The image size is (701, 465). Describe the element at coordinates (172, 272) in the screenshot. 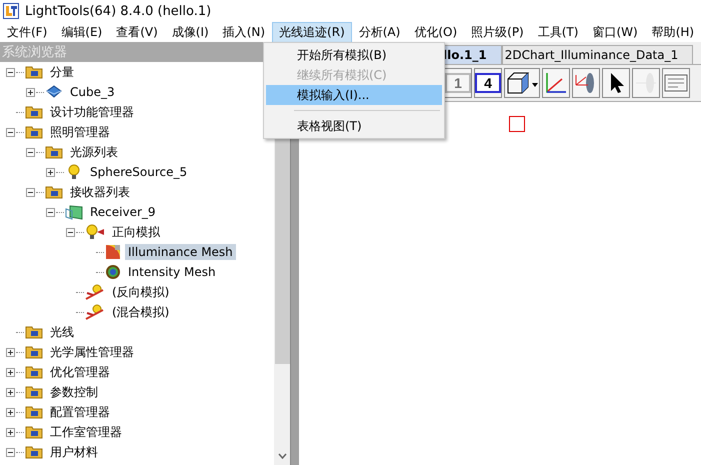

I see `tree-item: Intensity Mesh` at that location.